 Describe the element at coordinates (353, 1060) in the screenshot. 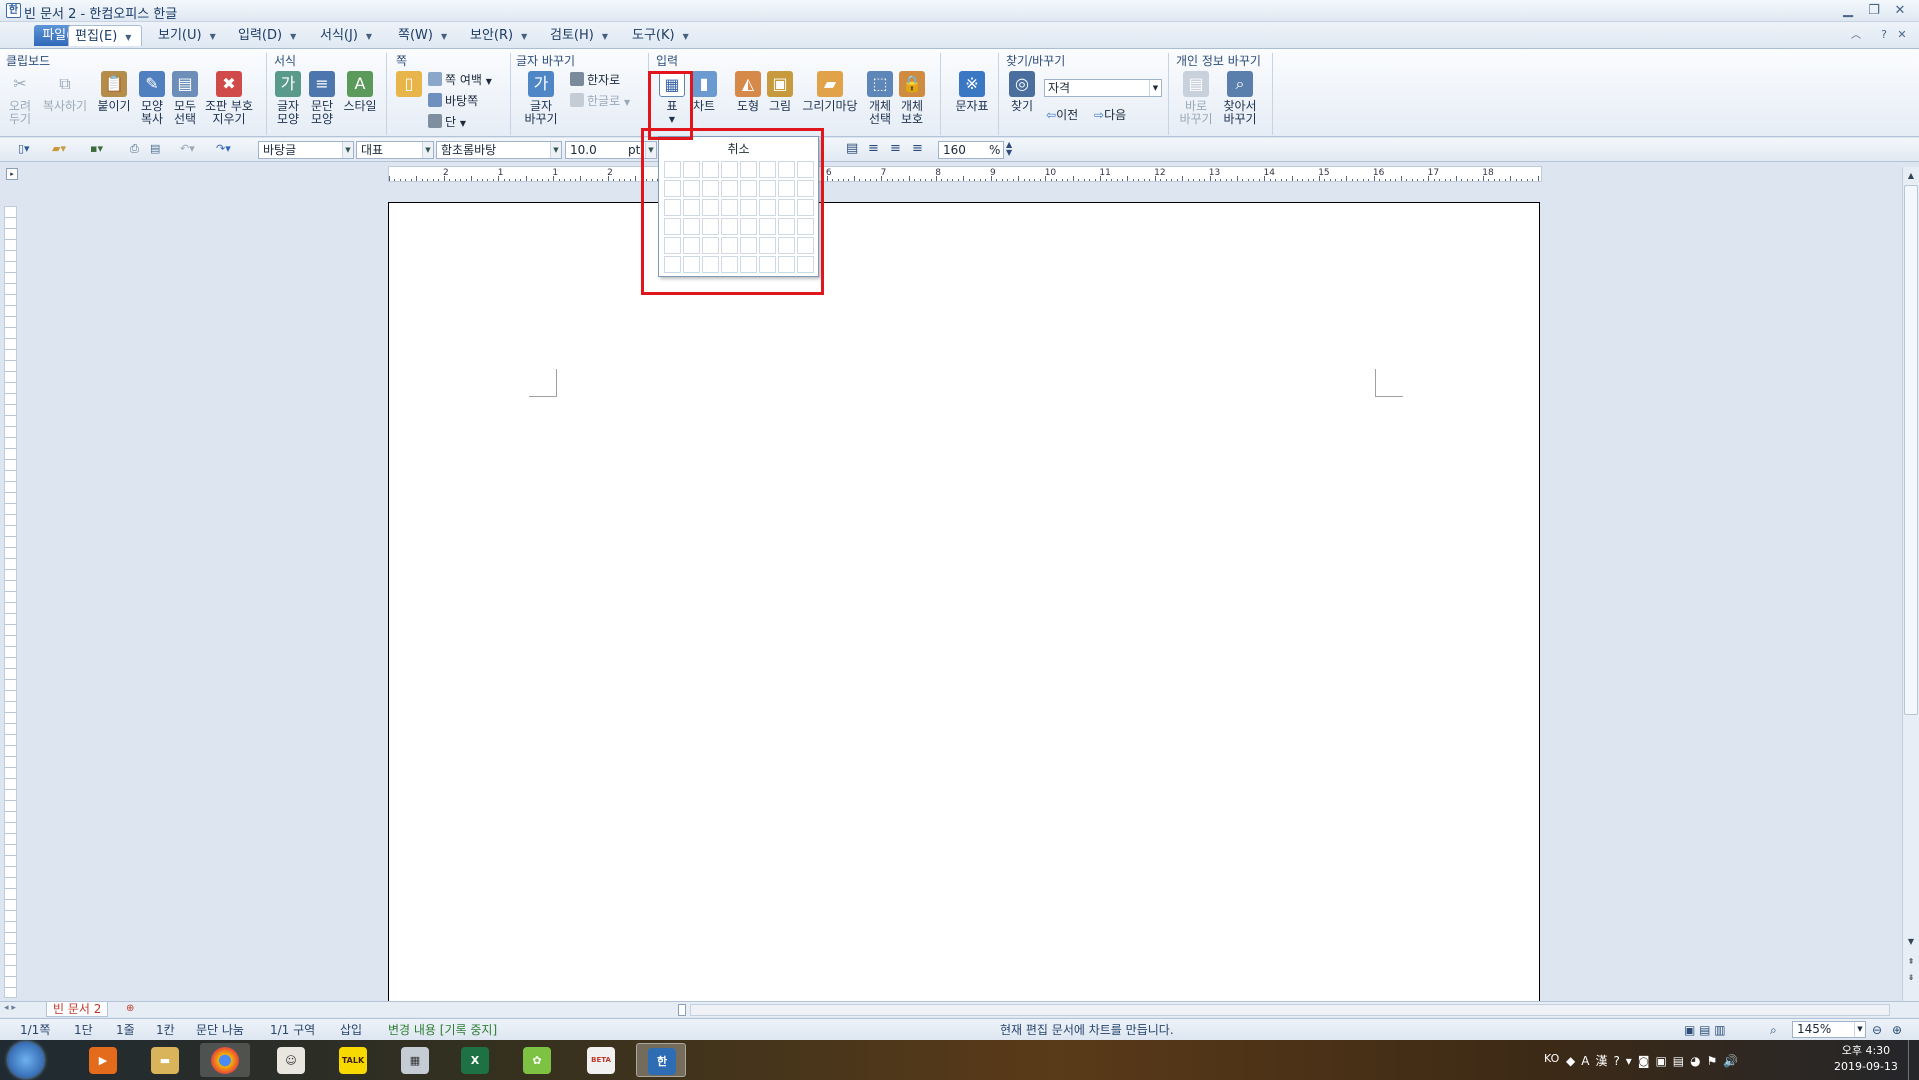

I see `taskbar-kakaotalk: TALK` at that location.